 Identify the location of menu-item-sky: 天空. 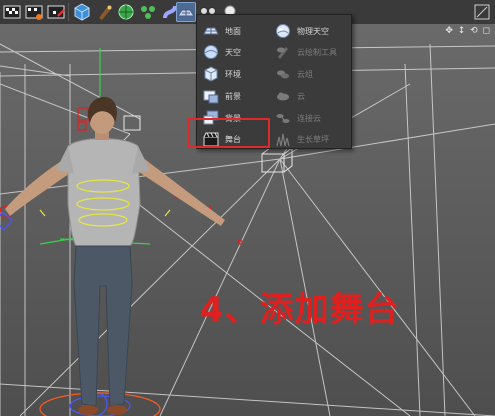
(222, 52).